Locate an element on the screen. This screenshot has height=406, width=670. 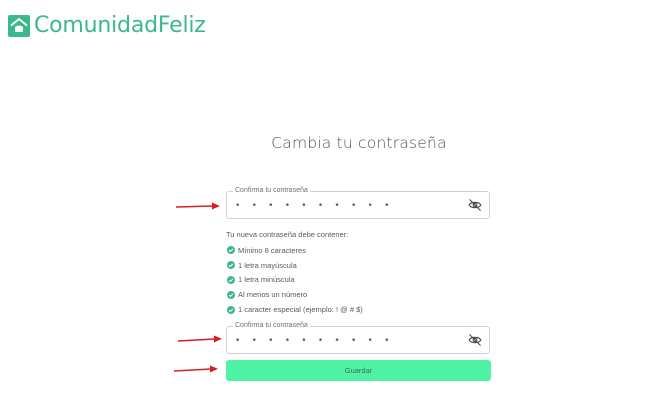
requirement-text: 1 caracter especial (ejemplo: ! @ # $) is located at coordinates (300, 310).